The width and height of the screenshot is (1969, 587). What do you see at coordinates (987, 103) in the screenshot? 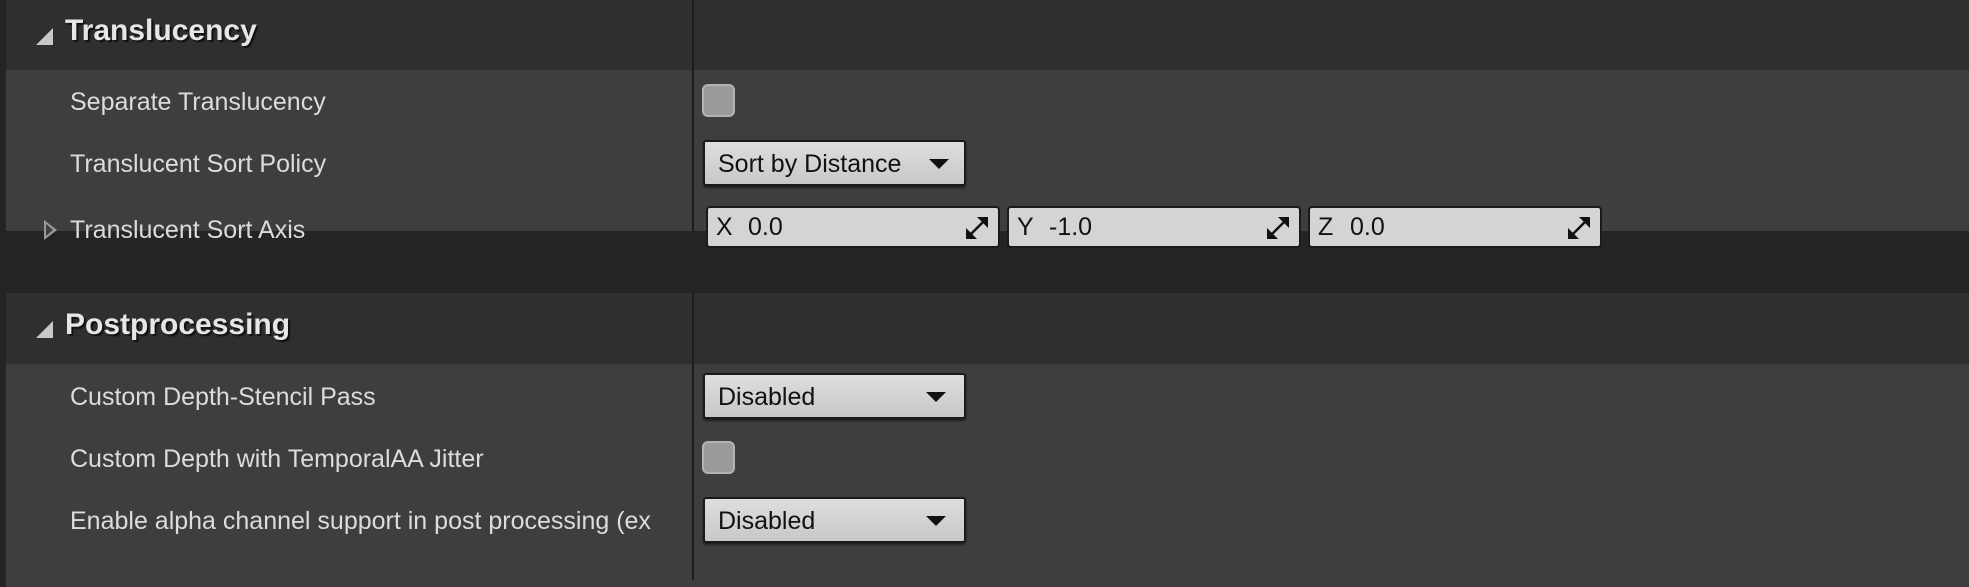
I see `property-row-separate-translucency: Separate Translucency` at bounding box center [987, 103].